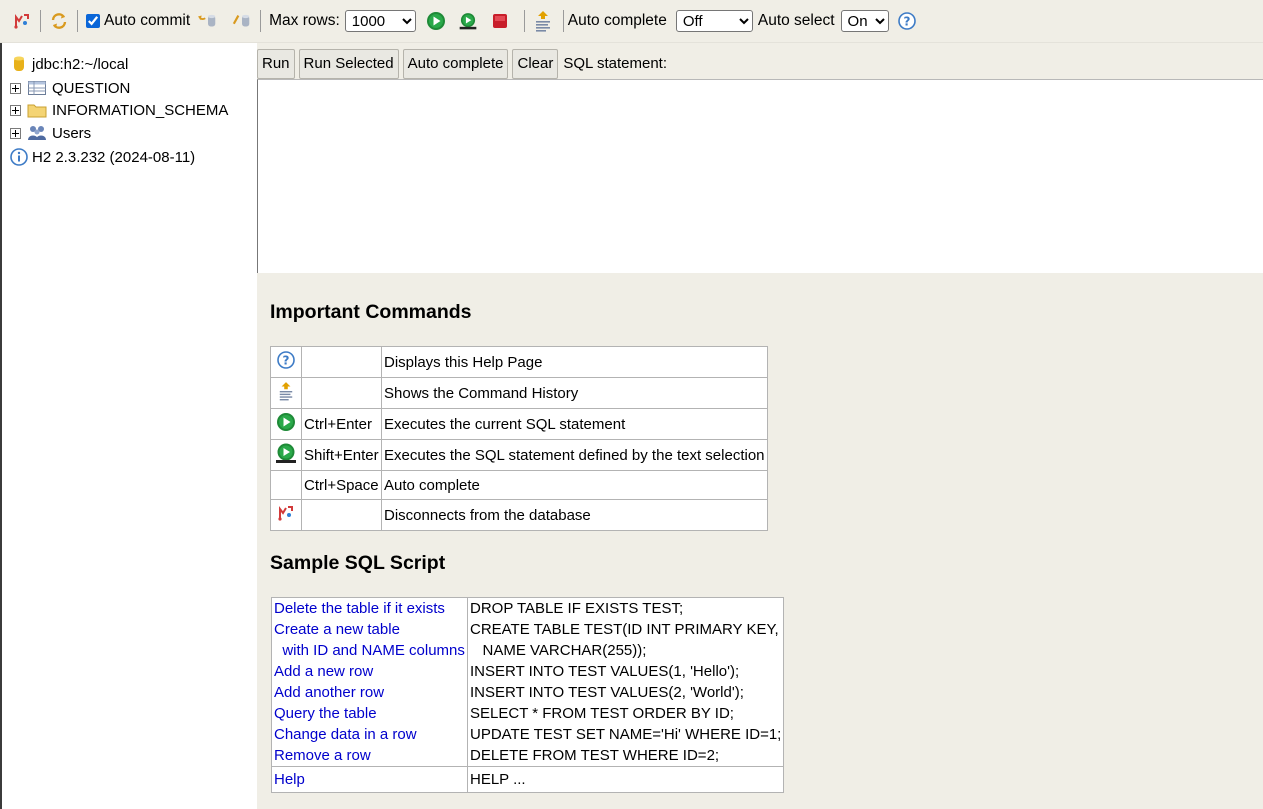  What do you see at coordinates (50, 133) in the screenshot?
I see `tree-item-users: Users` at bounding box center [50, 133].